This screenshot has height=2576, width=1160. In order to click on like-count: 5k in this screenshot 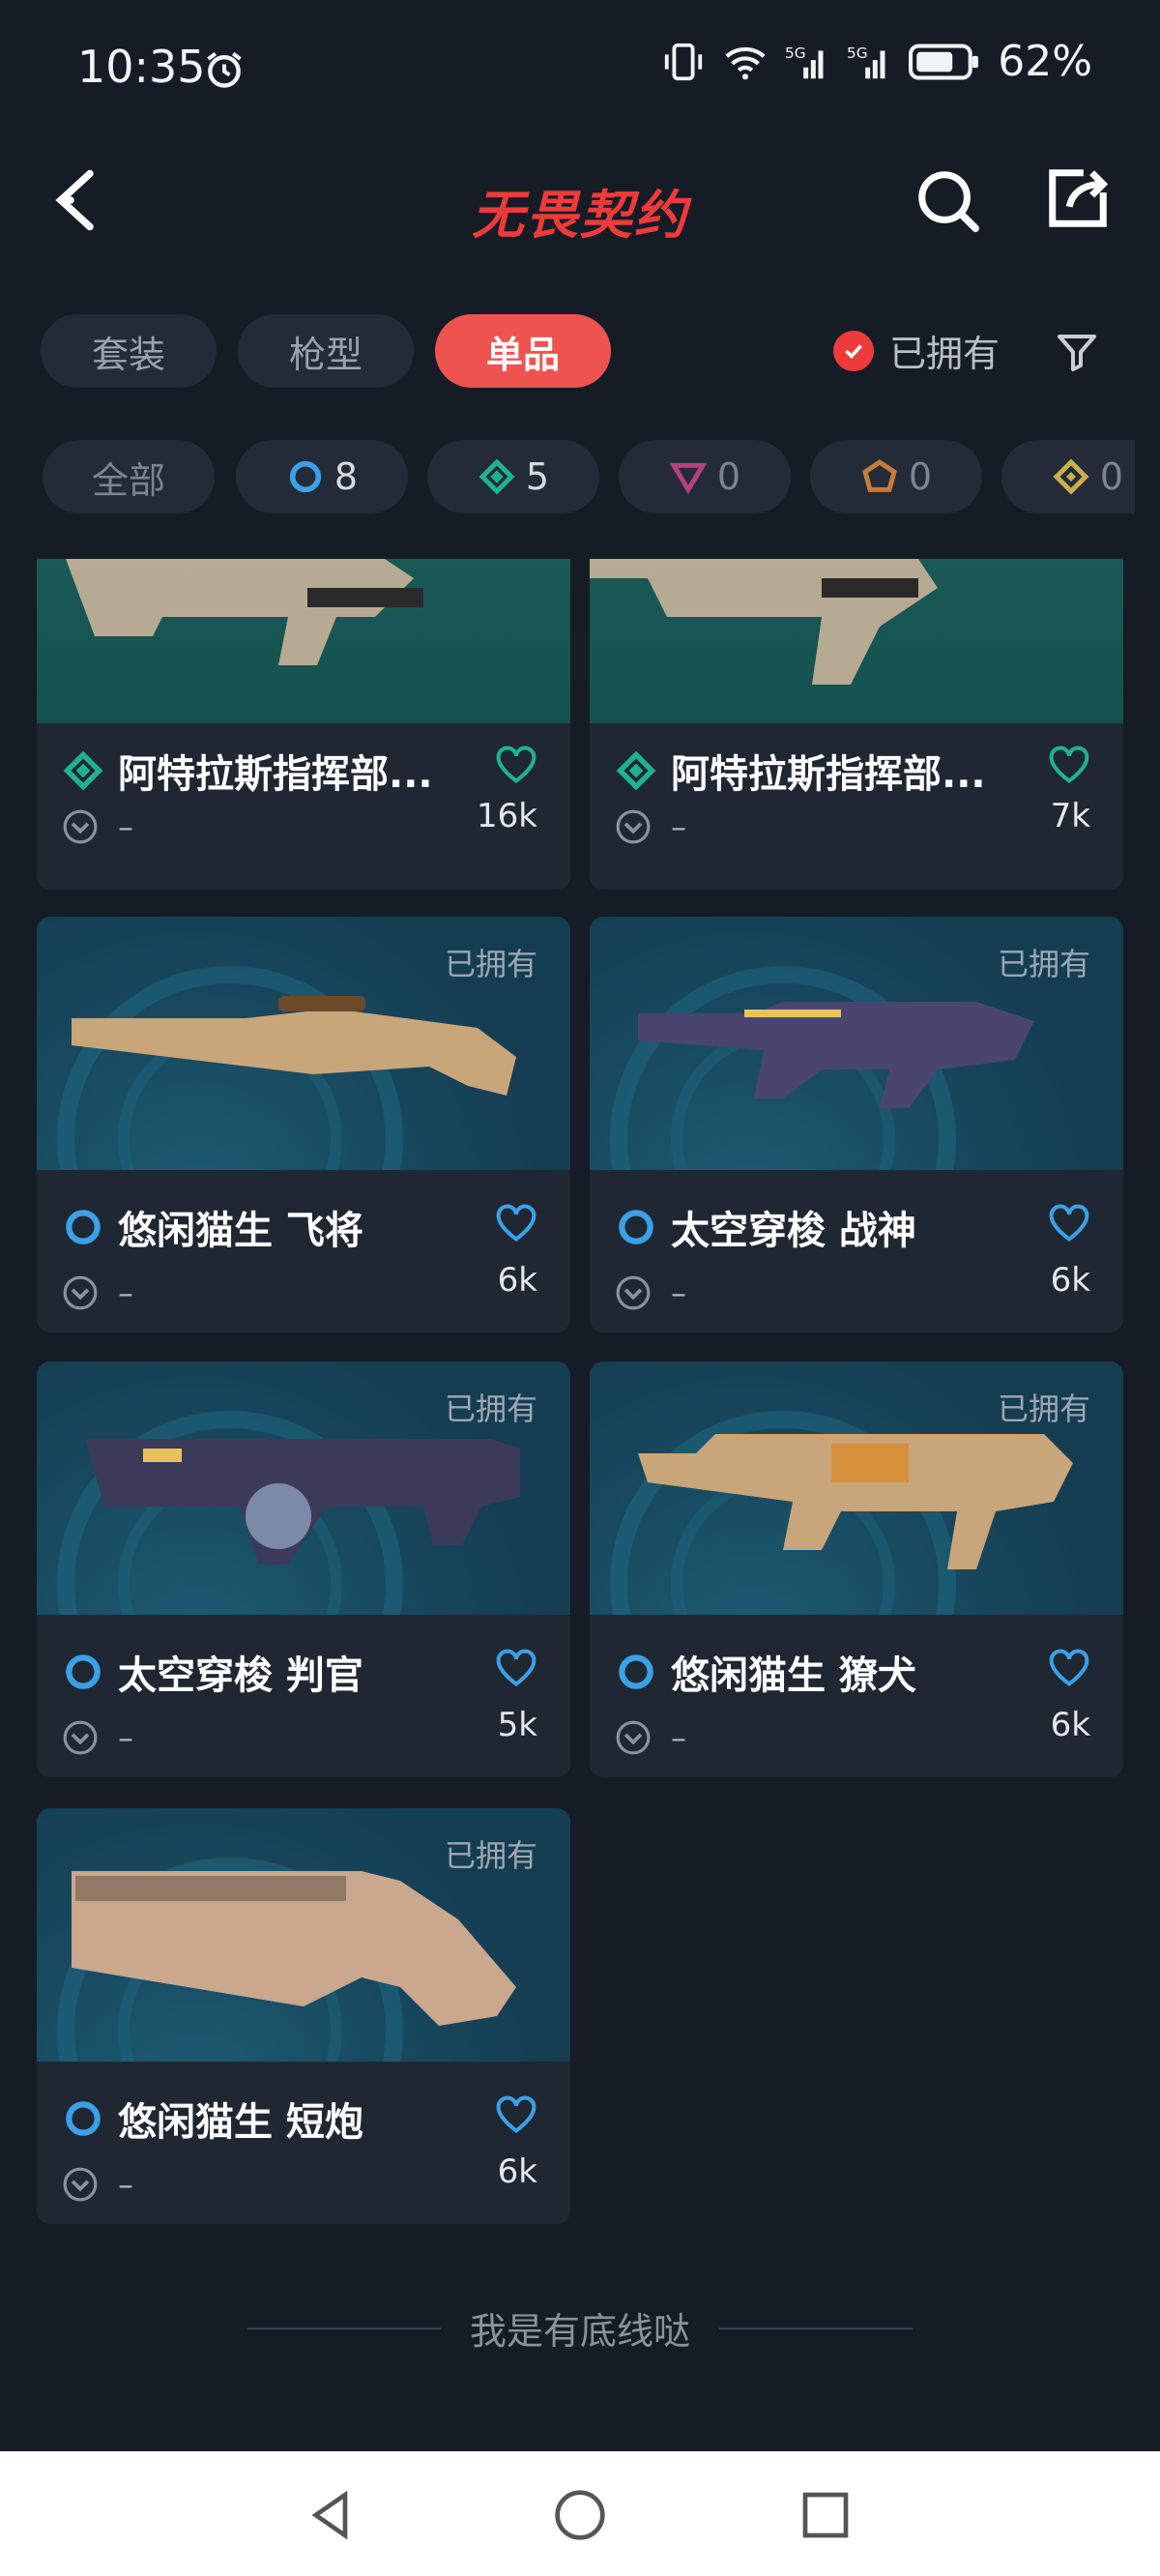, I will do `click(517, 1725)`.